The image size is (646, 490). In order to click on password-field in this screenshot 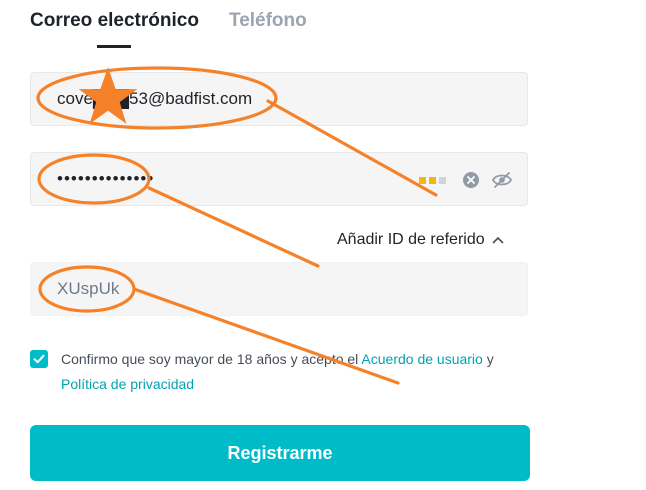, I will do `click(279, 179)`.